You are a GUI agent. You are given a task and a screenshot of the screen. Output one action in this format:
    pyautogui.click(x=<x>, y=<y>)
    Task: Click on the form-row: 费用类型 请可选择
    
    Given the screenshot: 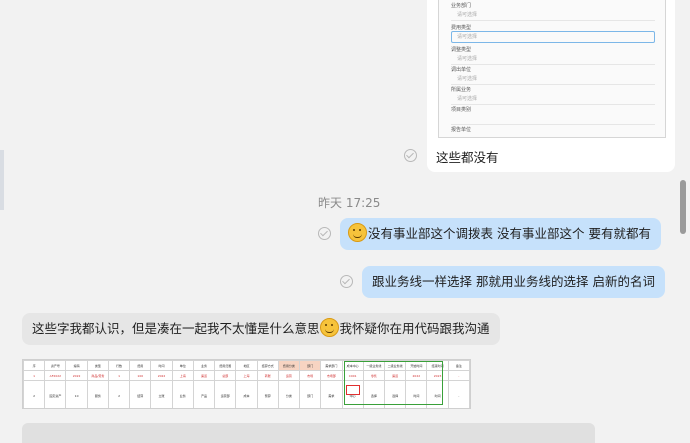 What is the action you would take?
    pyautogui.click(x=553, y=33)
    